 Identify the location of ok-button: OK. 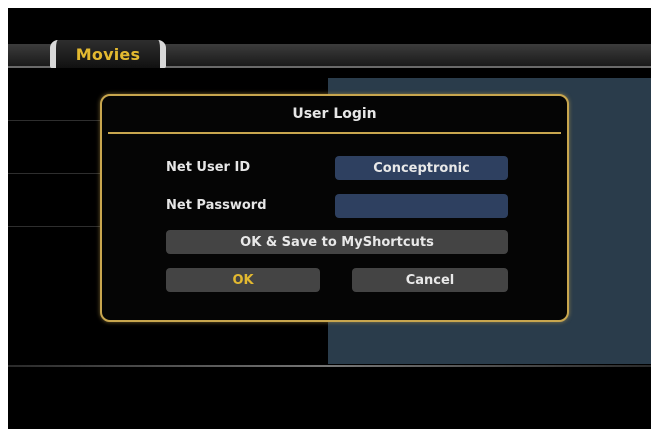
(243, 280).